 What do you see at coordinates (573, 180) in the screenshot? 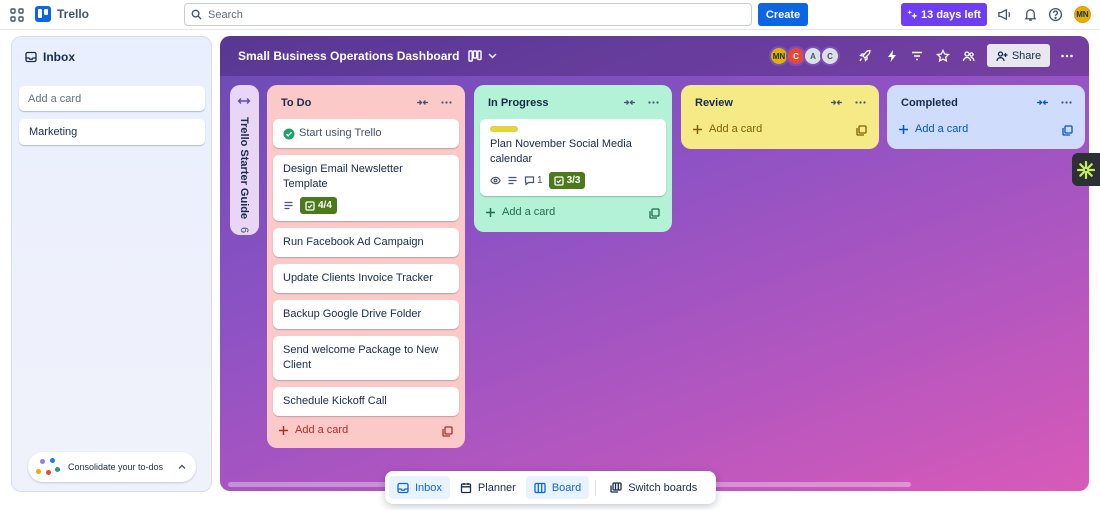
I see `card-badges: 1 3/3` at bounding box center [573, 180].